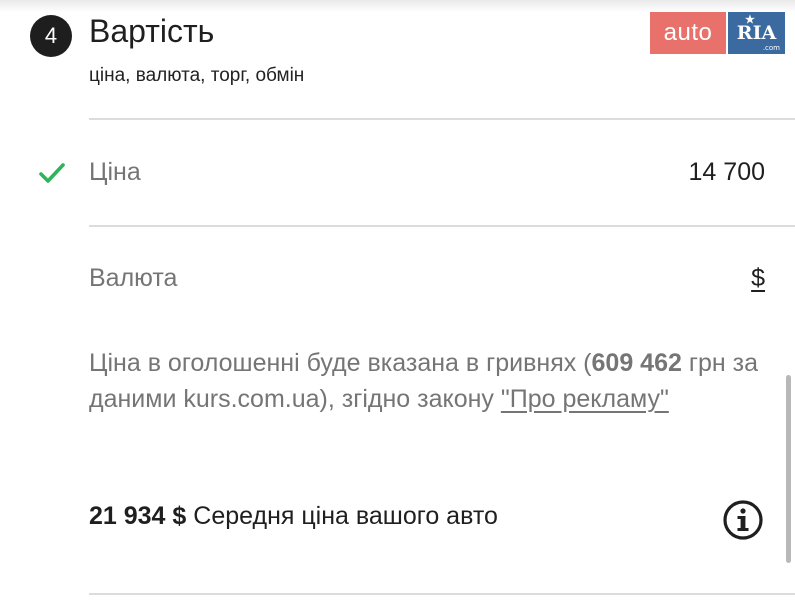 The image size is (795, 600). What do you see at coordinates (397, 6) in the screenshot?
I see `top-shadow` at bounding box center [397, 6].